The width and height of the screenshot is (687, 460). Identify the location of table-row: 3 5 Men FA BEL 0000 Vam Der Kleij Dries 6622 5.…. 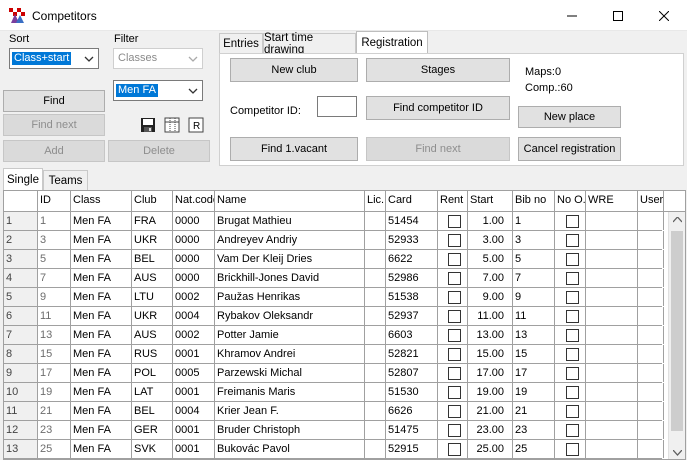
(334, 259).